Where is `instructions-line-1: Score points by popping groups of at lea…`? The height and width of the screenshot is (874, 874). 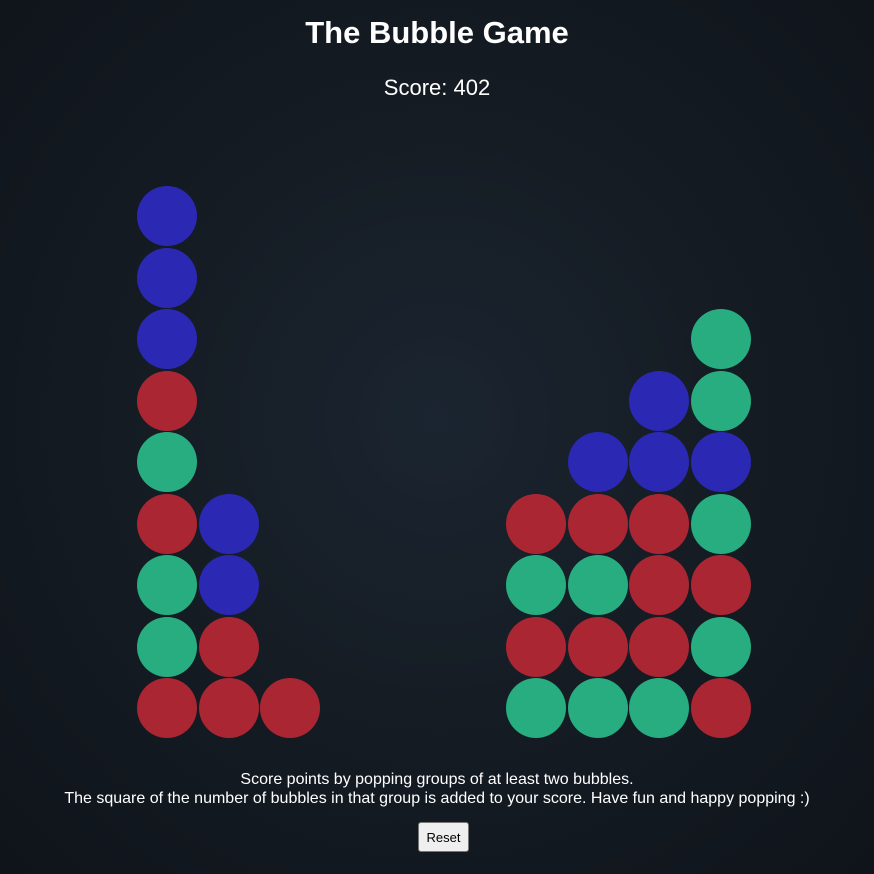
instructions-line-1: Score points by popping groups of at lea… is located at coordinates (437, 779).